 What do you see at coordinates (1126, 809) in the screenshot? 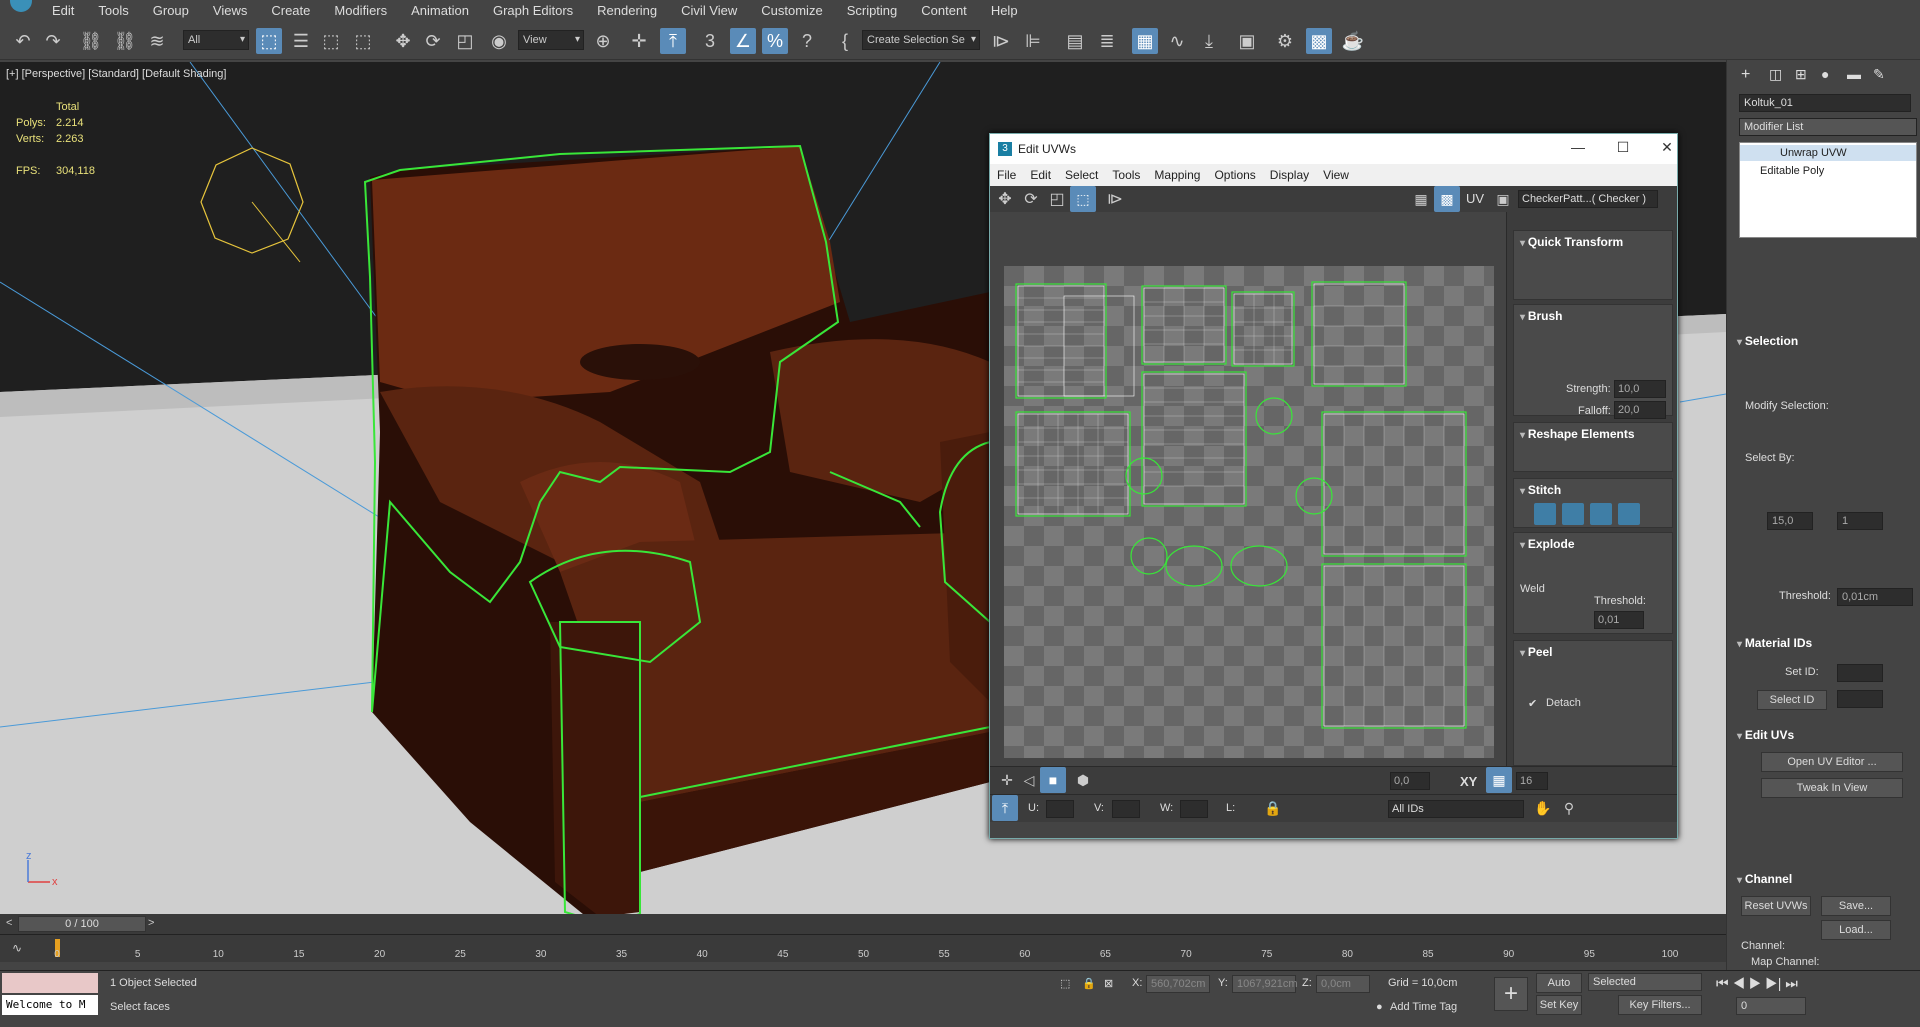
I see `v-field` at bounding box center [1126, 809].